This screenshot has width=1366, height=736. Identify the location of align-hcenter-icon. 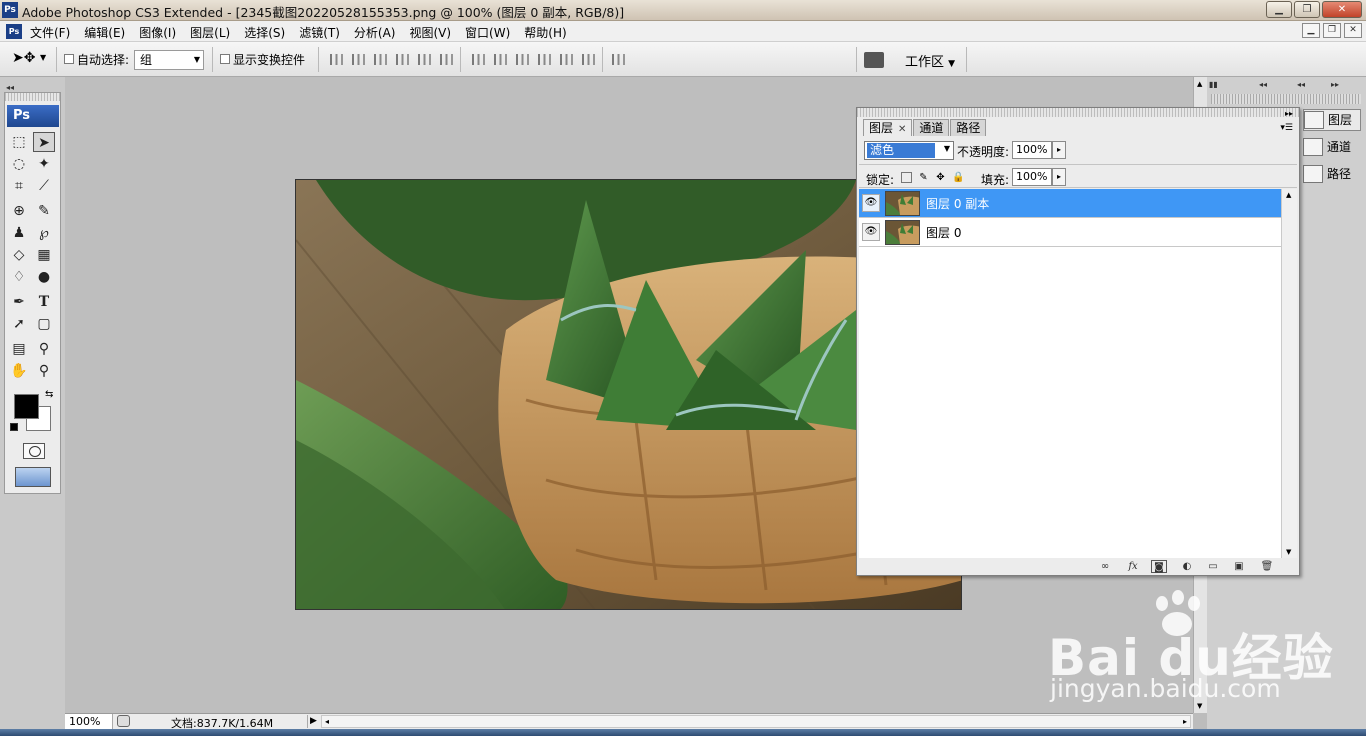
(424, 59).